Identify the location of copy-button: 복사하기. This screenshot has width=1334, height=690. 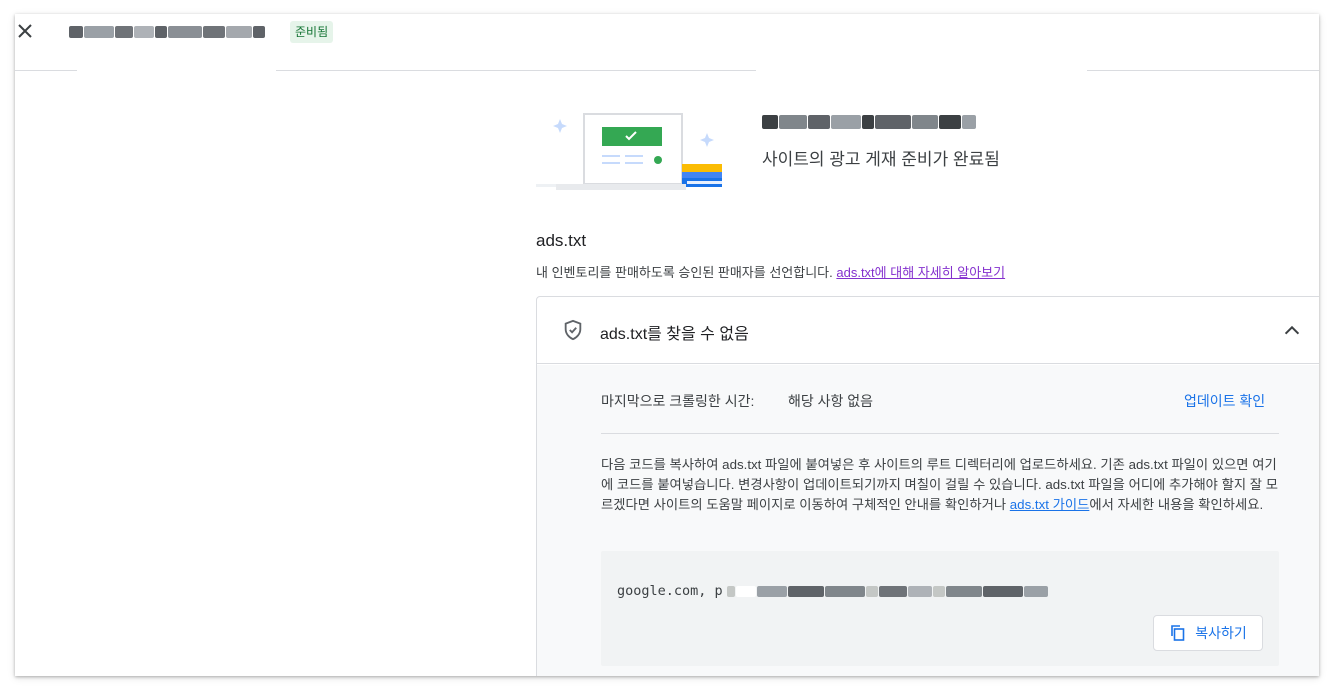
(1208, 633).